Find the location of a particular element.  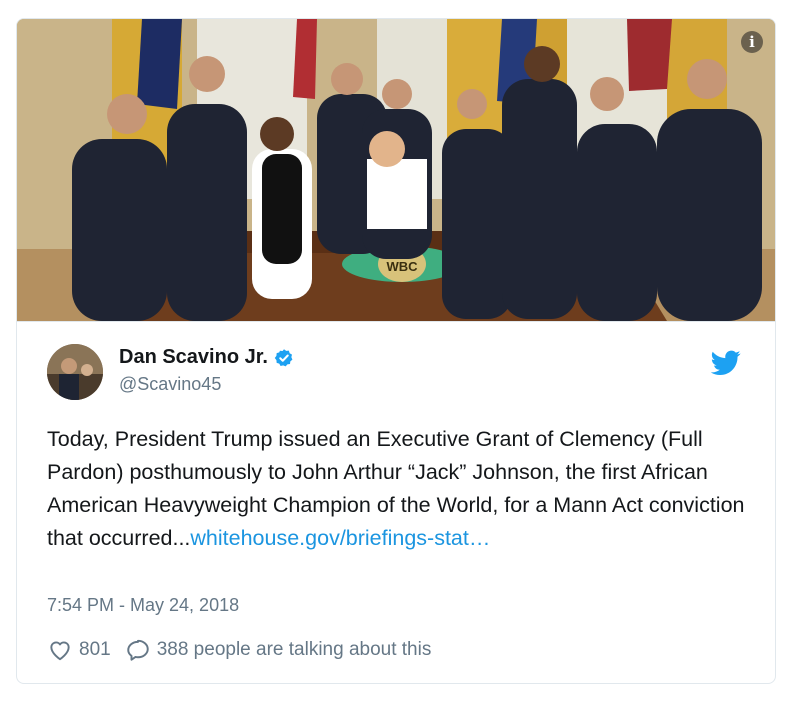

tweet-actions: 801 388 people are talking about this is located at coordinates (239, 650).